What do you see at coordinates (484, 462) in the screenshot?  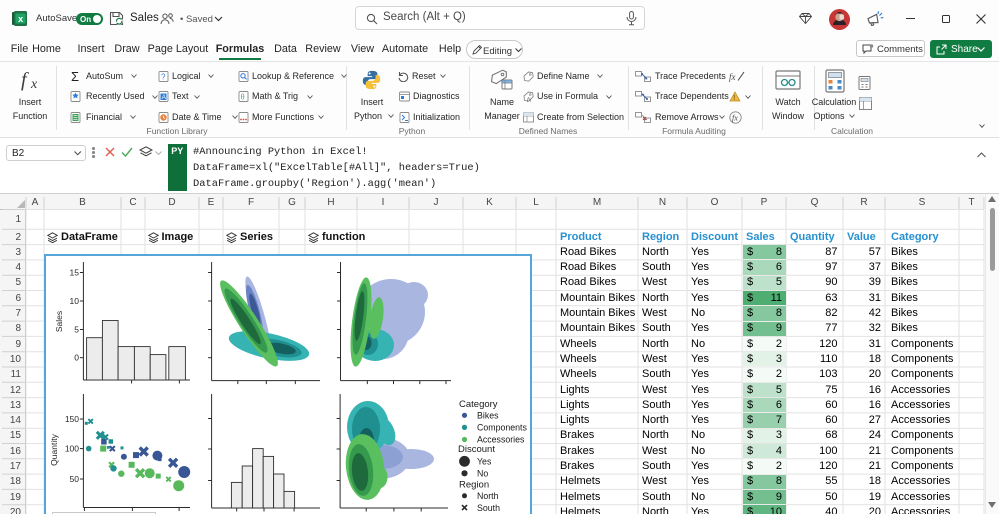 I see `svg-text: Yes` at bounding box center [484, 462].